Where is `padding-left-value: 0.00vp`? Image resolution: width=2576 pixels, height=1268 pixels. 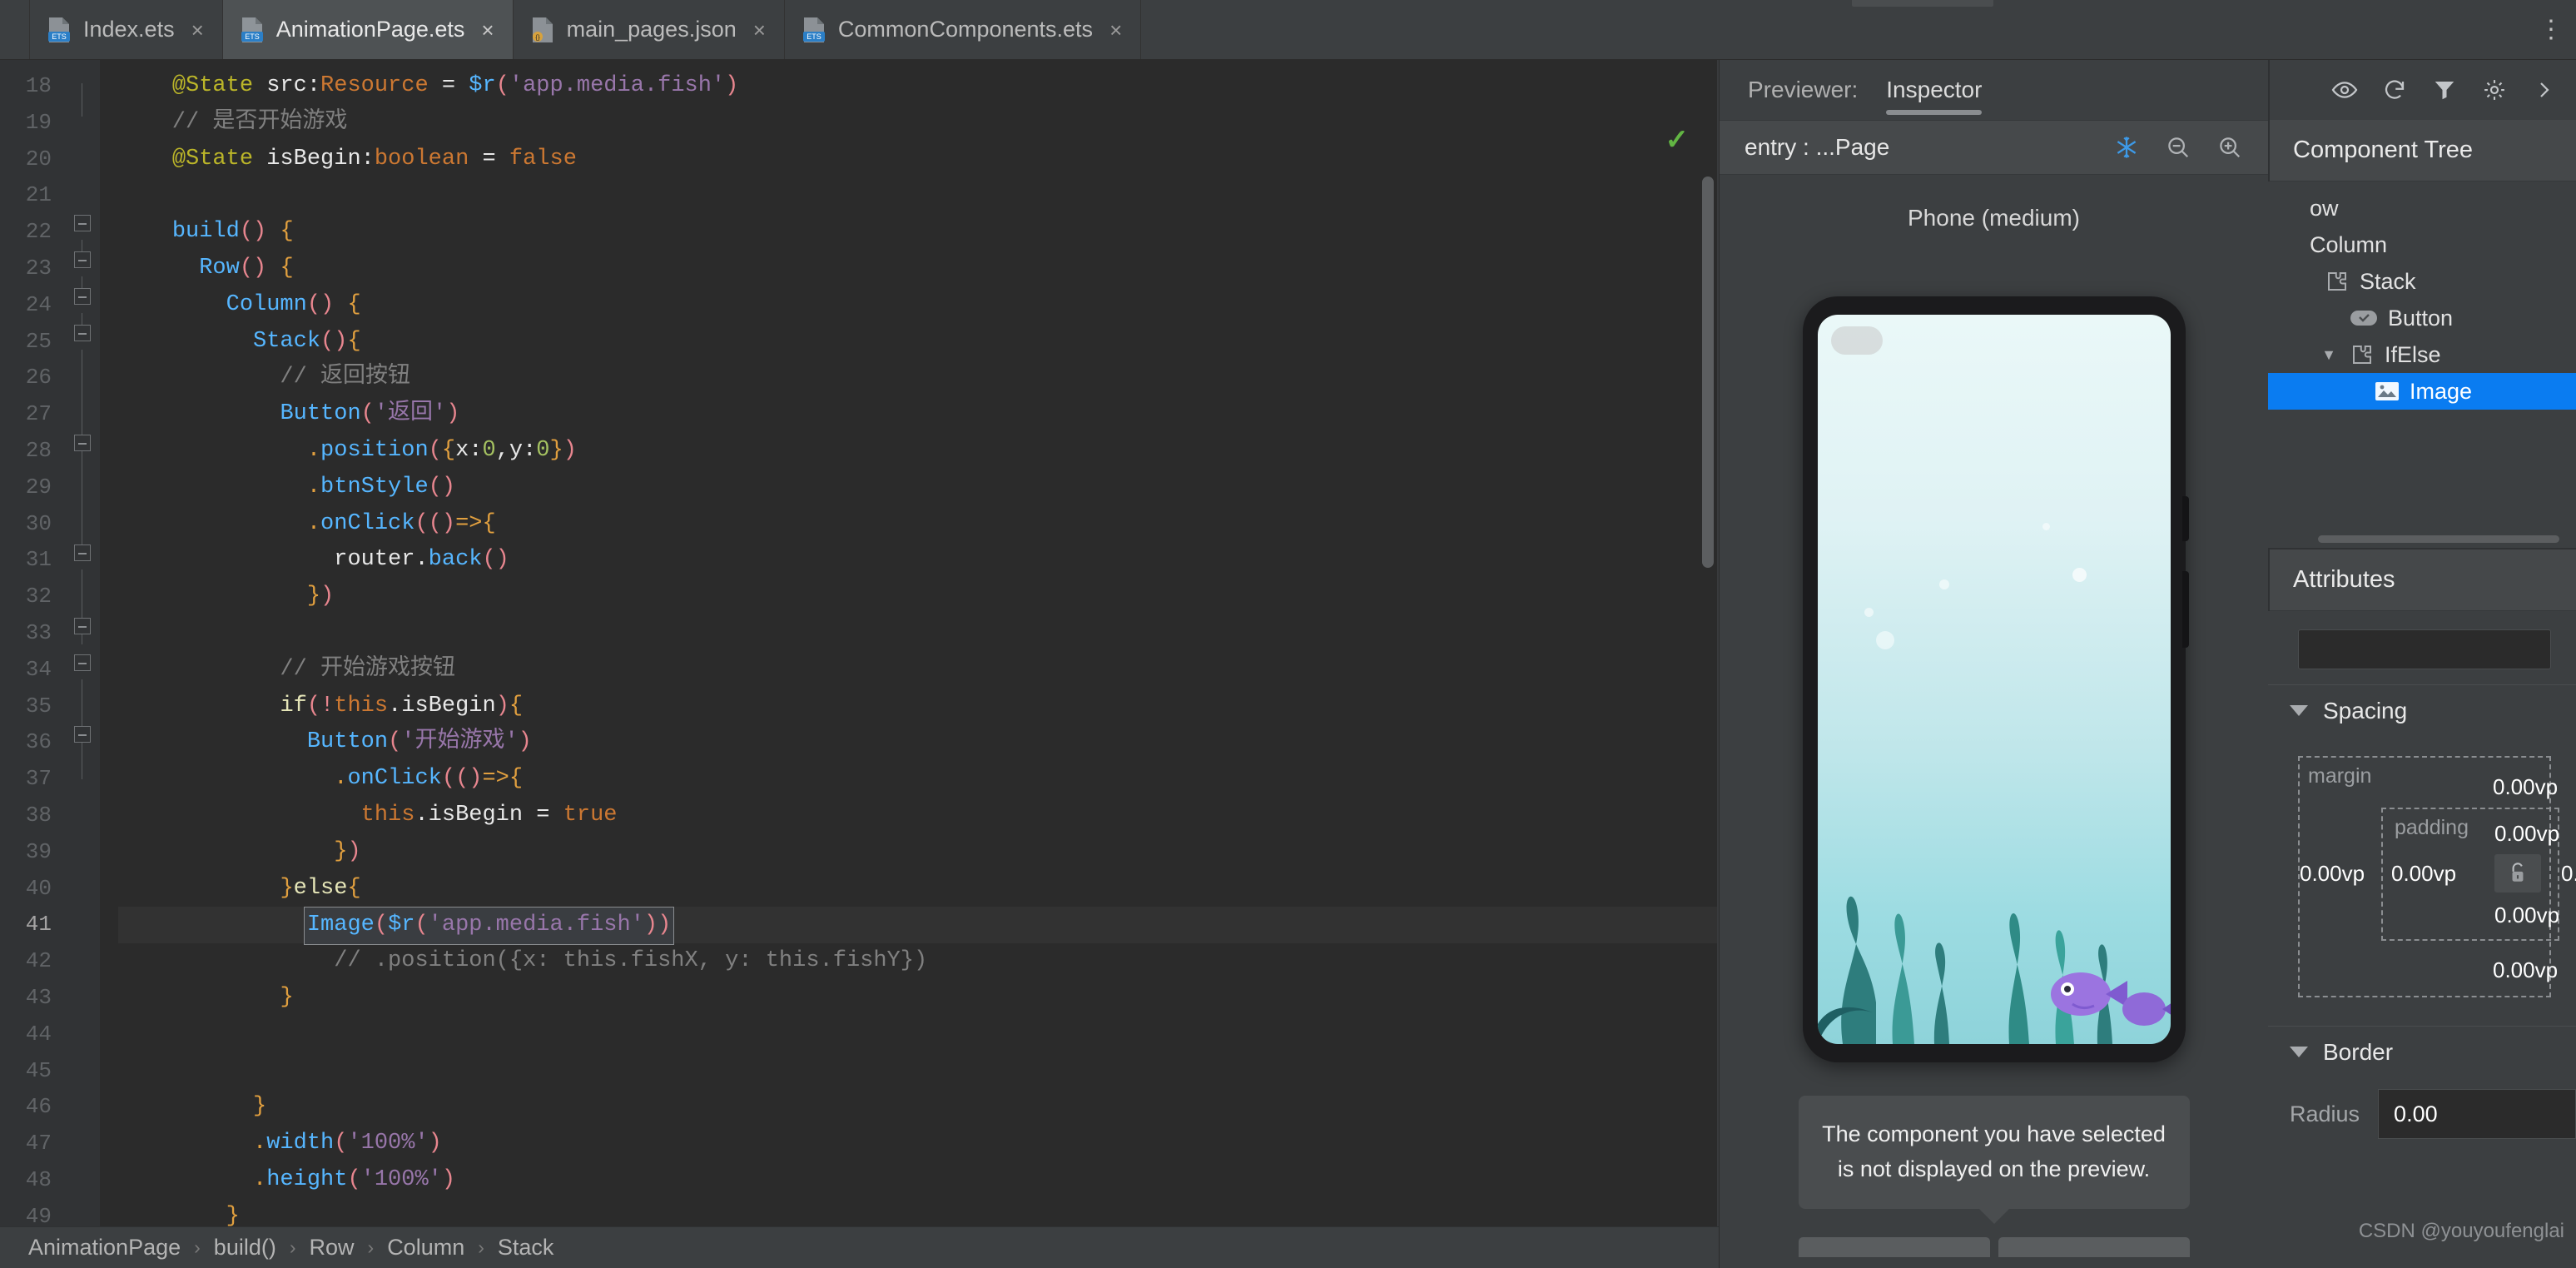 padding-left-value: 0.00vp is located at coordinates (2423, 874).